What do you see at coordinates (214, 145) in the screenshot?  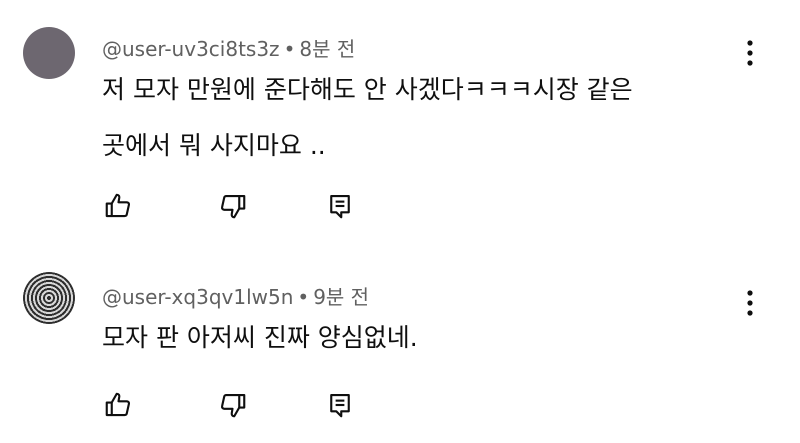 I see `comment-text-line-2: 곳에서 뭐 사지마요 ..` at bounding box center [214, 145].